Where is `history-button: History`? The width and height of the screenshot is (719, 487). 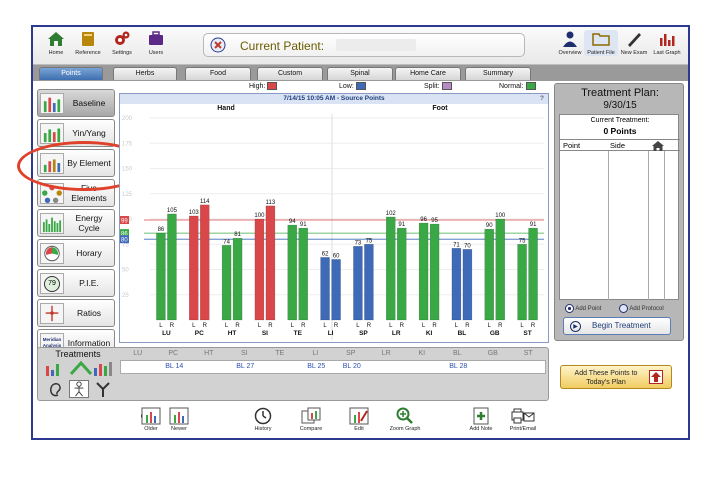 history-button: History is located at coordinates (263, 419).